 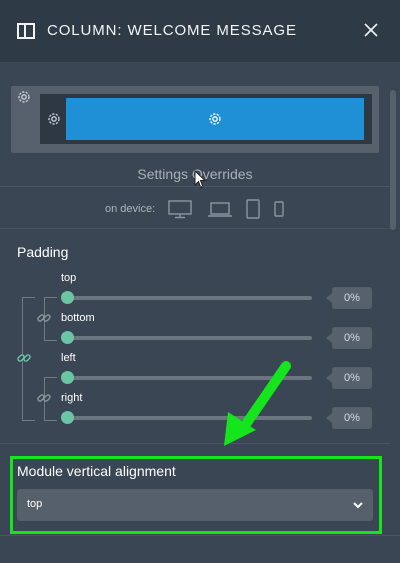 What do you see at coordinates (187, 298) in the screenshot?
I see `padding-top-track` at bounding box center [187, 298].